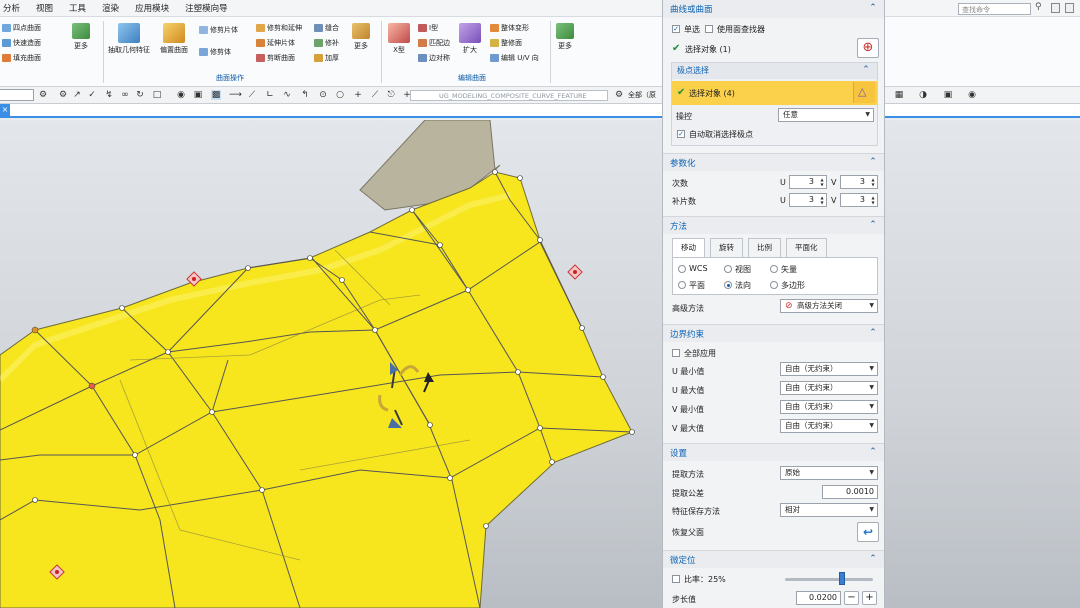 The image size is (1080, 608). What do you see at coordinates (44, 8) in the screenshot?
I see `menu-view: 视图` at bounding box center [44, 8].